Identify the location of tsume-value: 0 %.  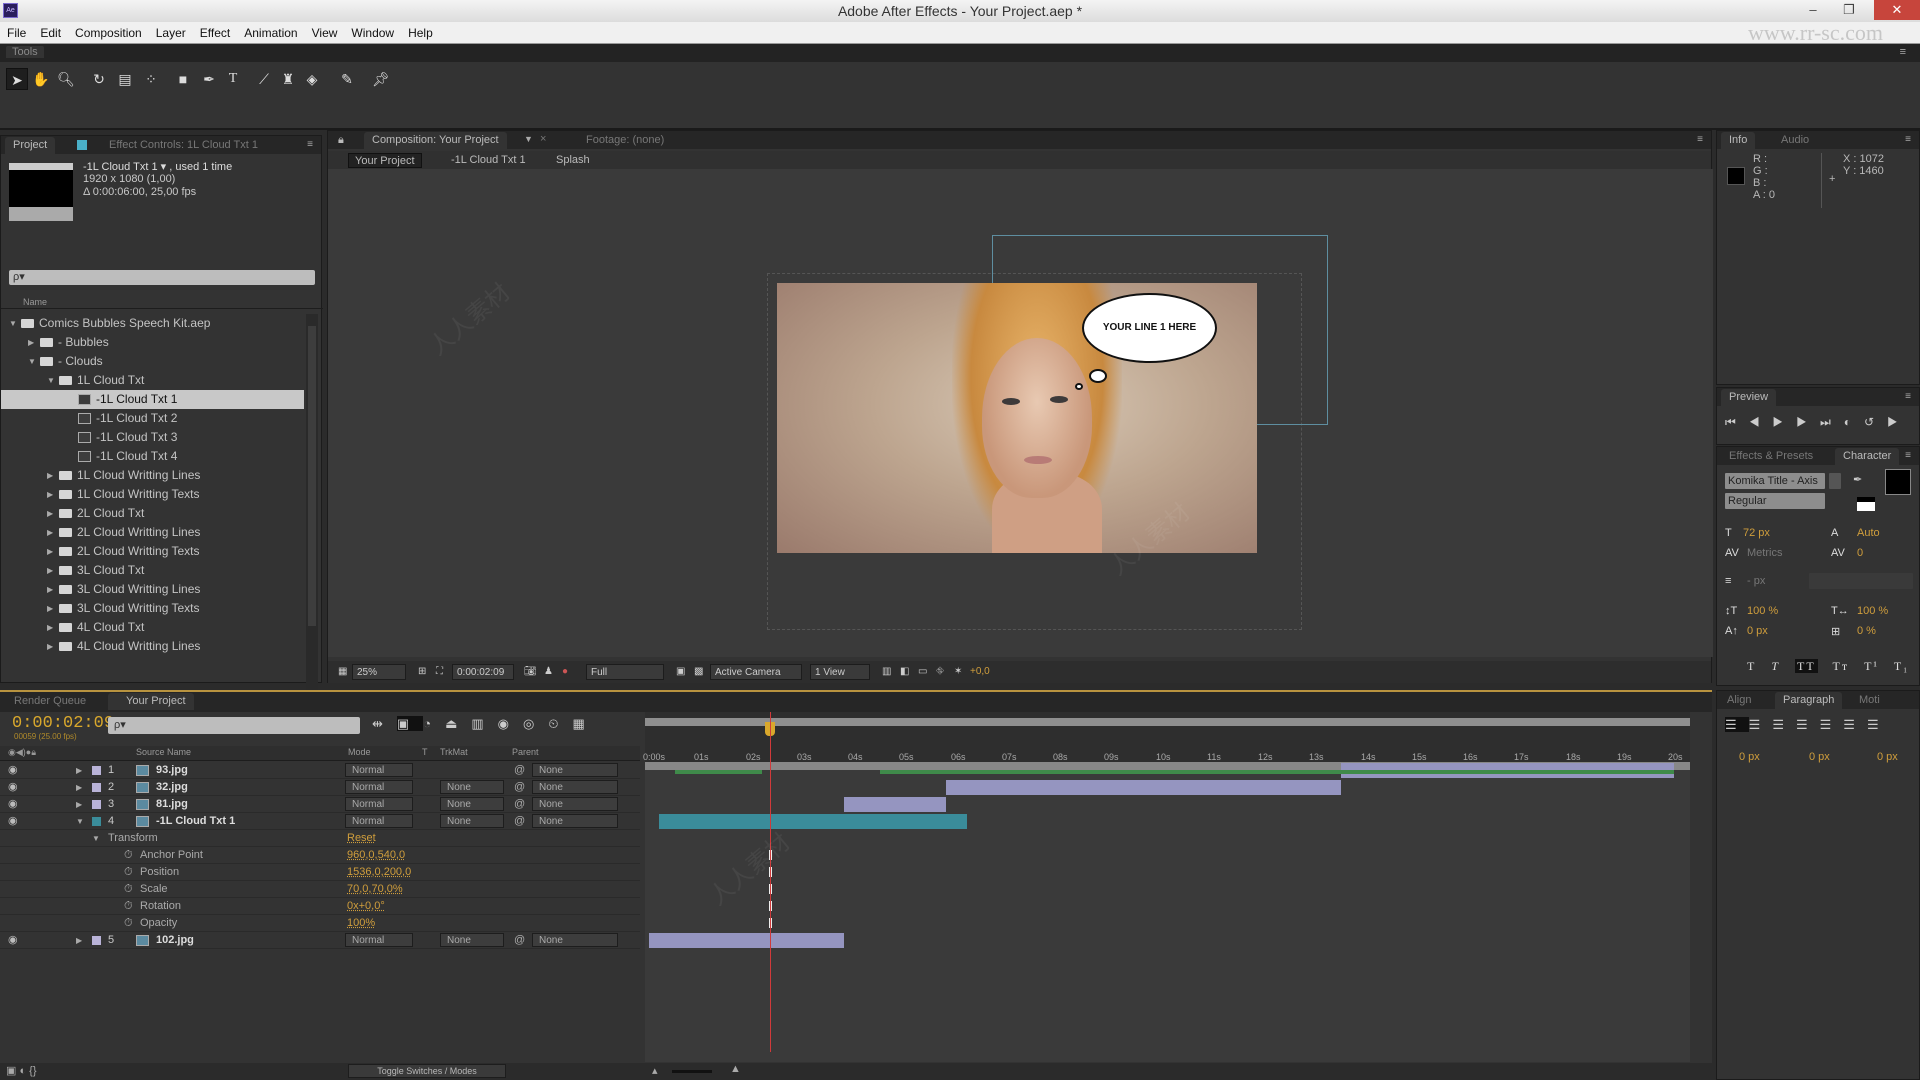
(1866, 631).